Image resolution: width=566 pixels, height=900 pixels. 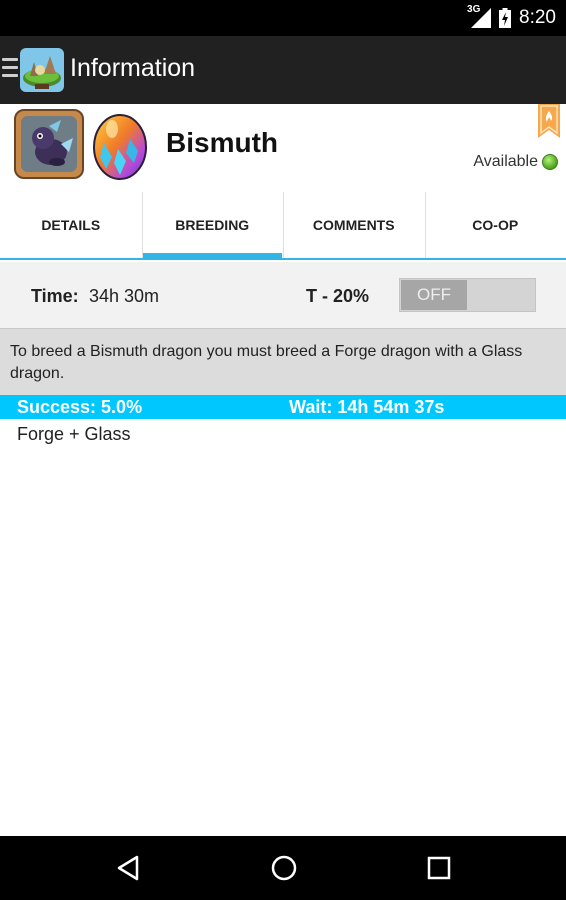 I want to click on tab-co-op: CO-OP, so click(x=495, y=225).